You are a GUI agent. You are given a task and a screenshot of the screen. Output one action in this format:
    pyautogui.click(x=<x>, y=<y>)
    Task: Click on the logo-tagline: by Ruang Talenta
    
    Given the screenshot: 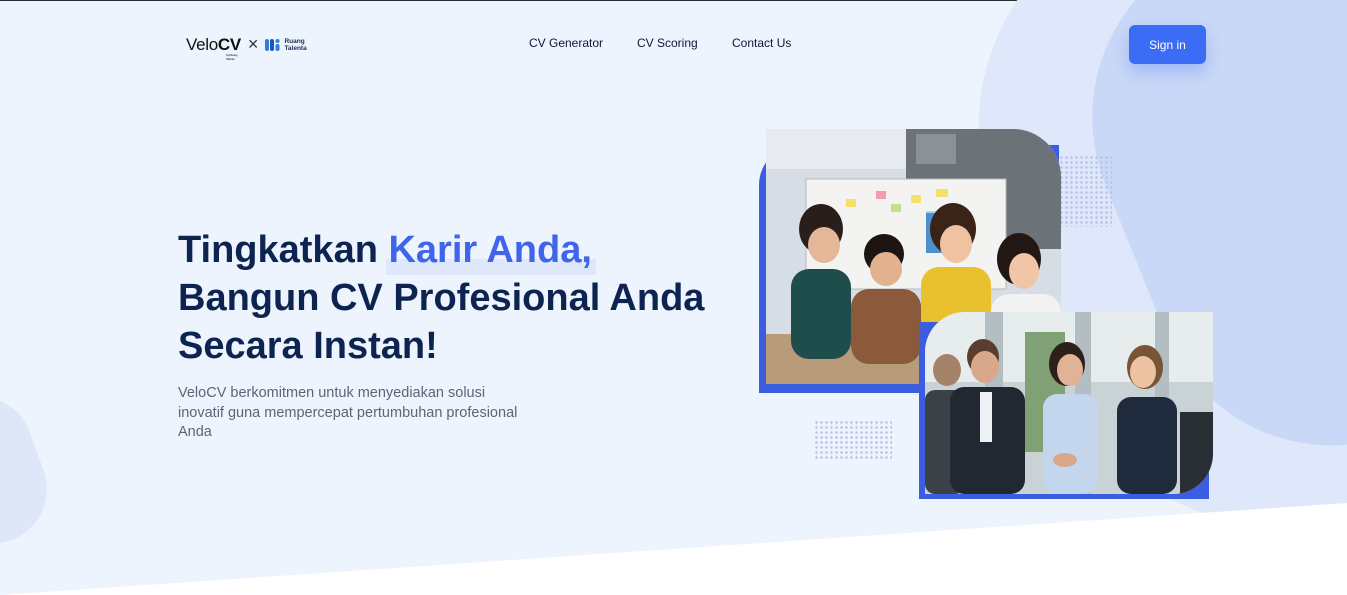 What is the action you would take?
    pyautogui.click(x=232, y=56)
    